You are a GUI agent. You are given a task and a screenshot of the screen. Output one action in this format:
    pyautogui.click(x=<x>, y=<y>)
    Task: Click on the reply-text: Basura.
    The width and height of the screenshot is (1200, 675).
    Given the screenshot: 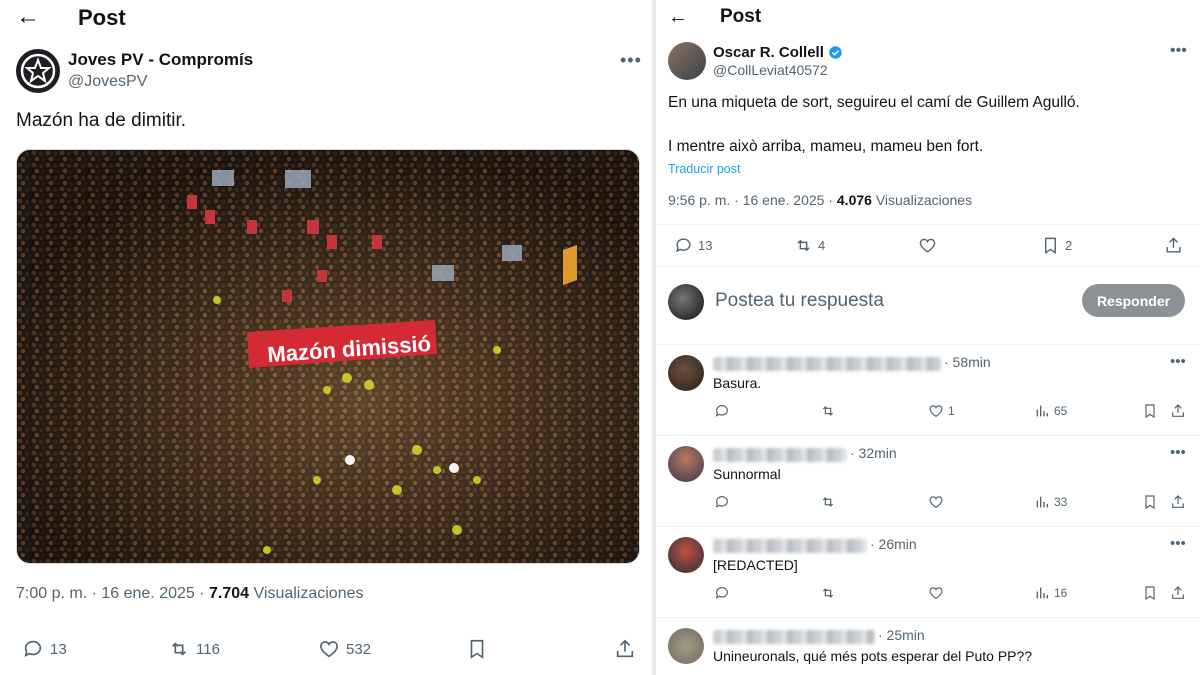 What is the action you would take?
    pyautogui.click(x=737, y=383)
    